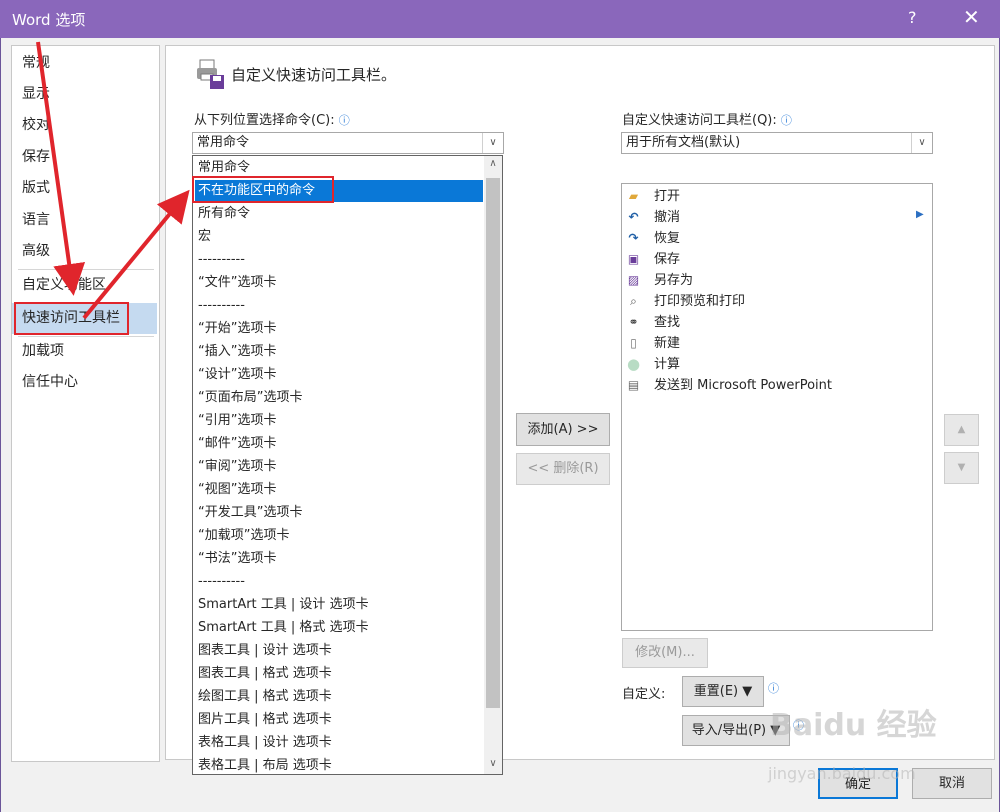  What do you see at coordinates (339, 605) in the screenshot?
I see `dropdown-option: SmartArt 工具 | 设计 选项卡` at bounding box center [339, 605].